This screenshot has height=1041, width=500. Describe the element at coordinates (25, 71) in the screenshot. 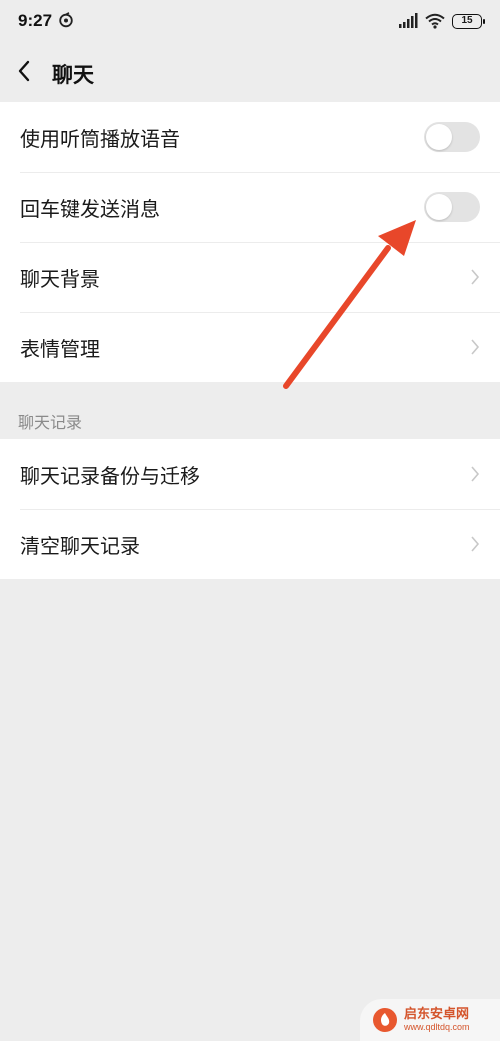

I see `chevron-left-icon` at that location.